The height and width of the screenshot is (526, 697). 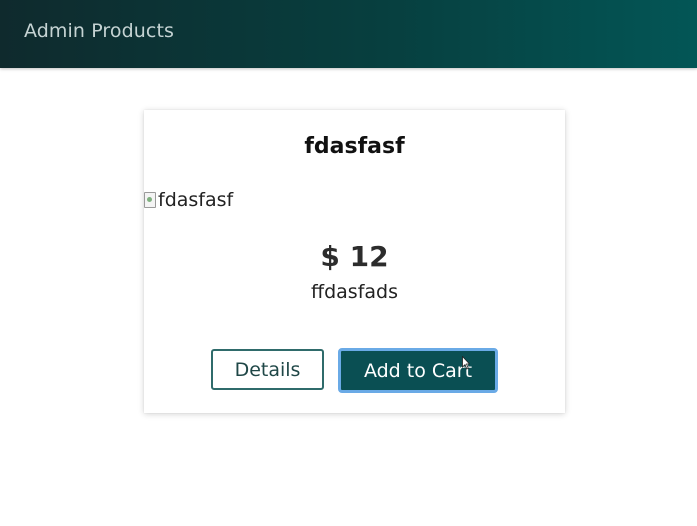 I want to click on broken-image-icon, so click(x=150, y=200).